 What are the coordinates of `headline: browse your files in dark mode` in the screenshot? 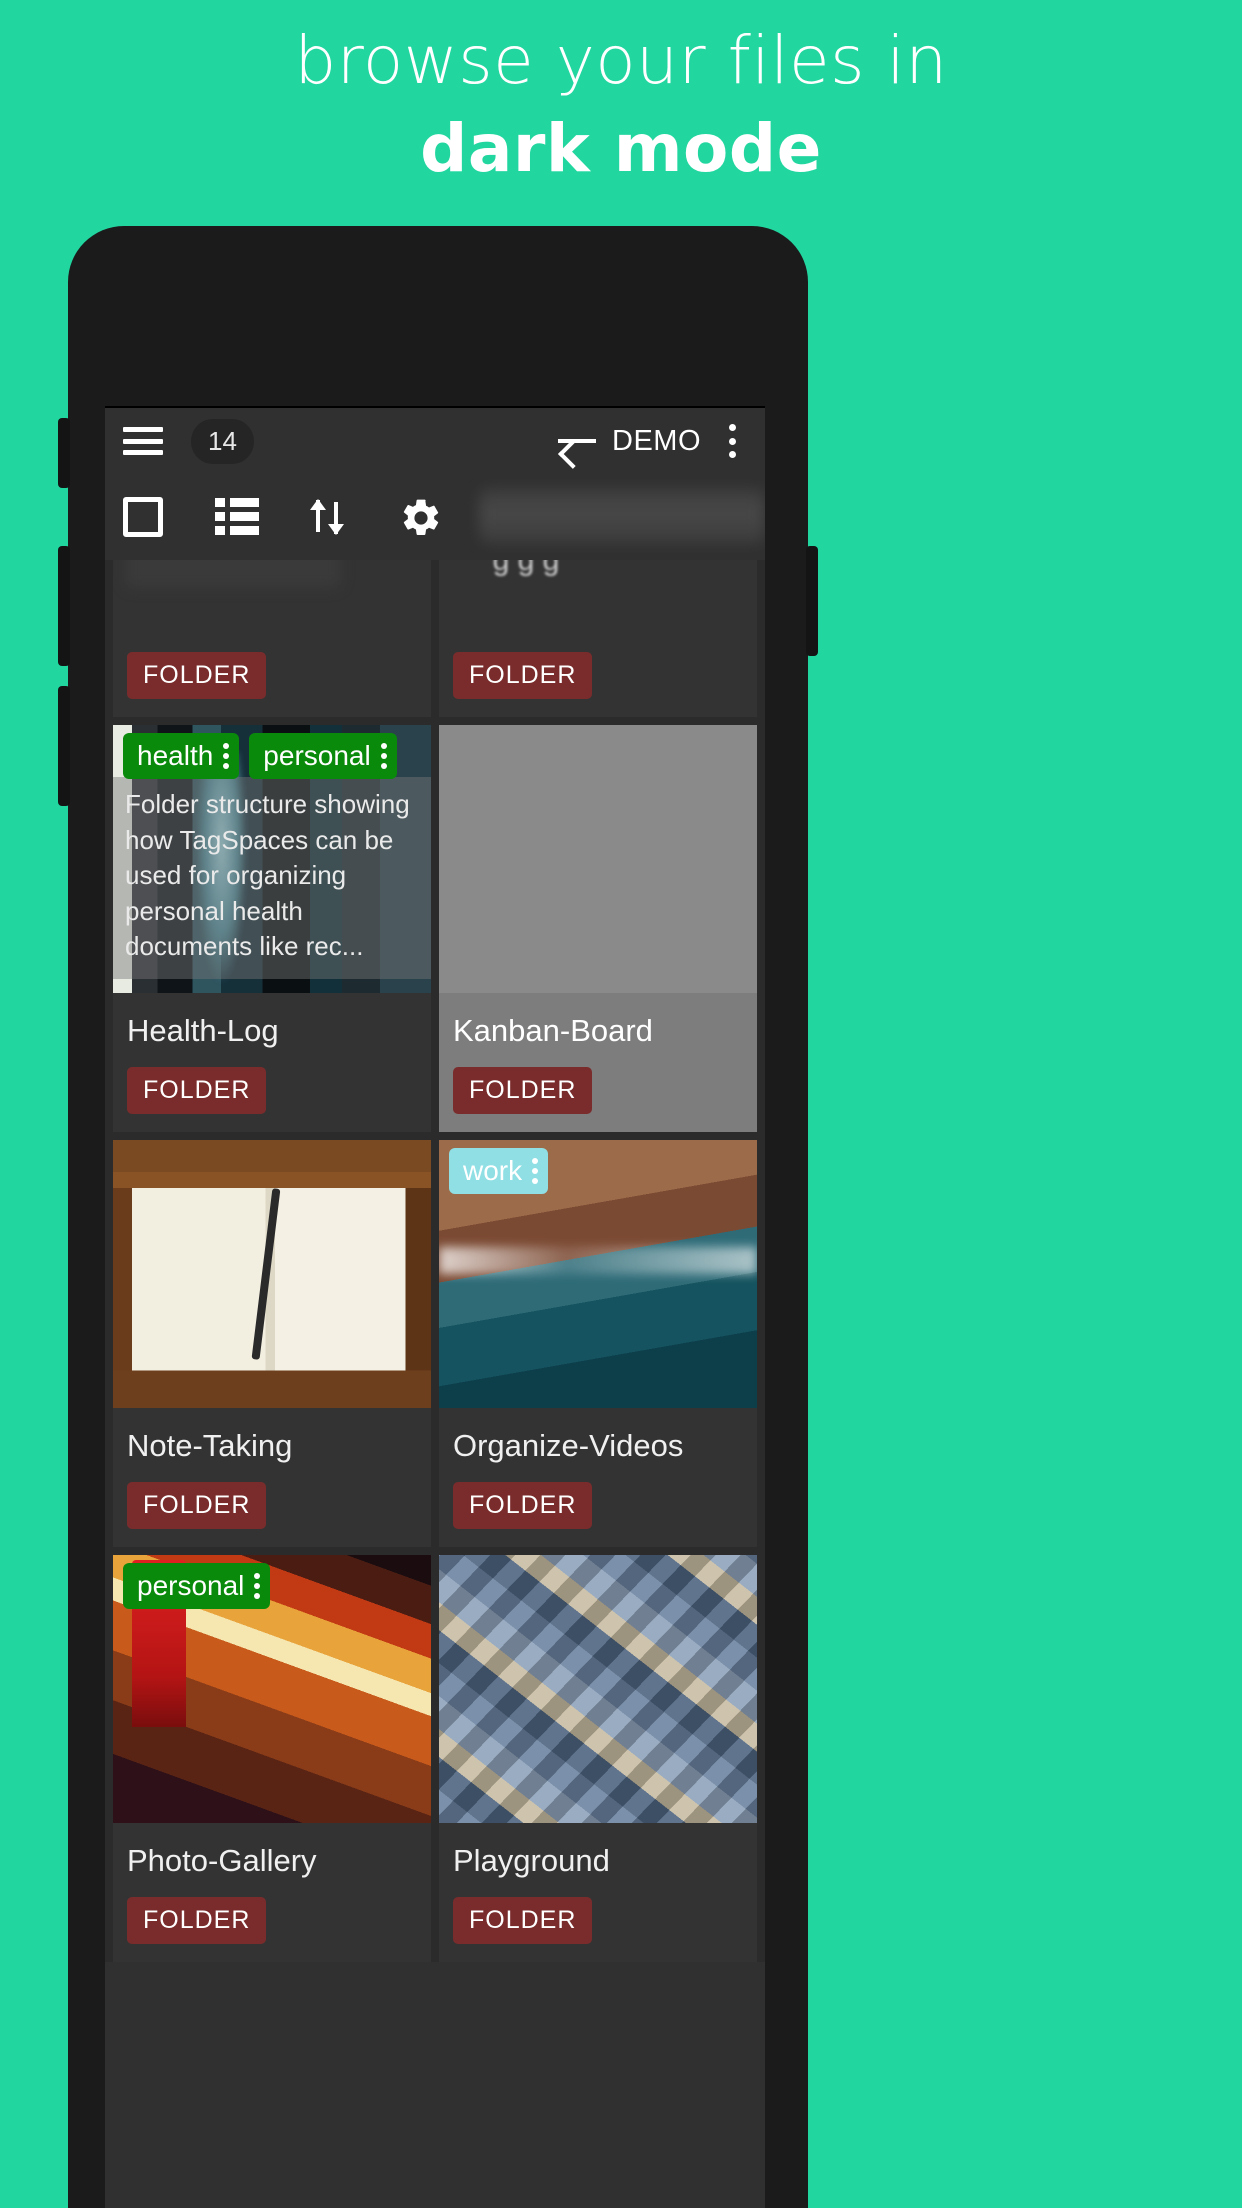 It's located at (621, 94).